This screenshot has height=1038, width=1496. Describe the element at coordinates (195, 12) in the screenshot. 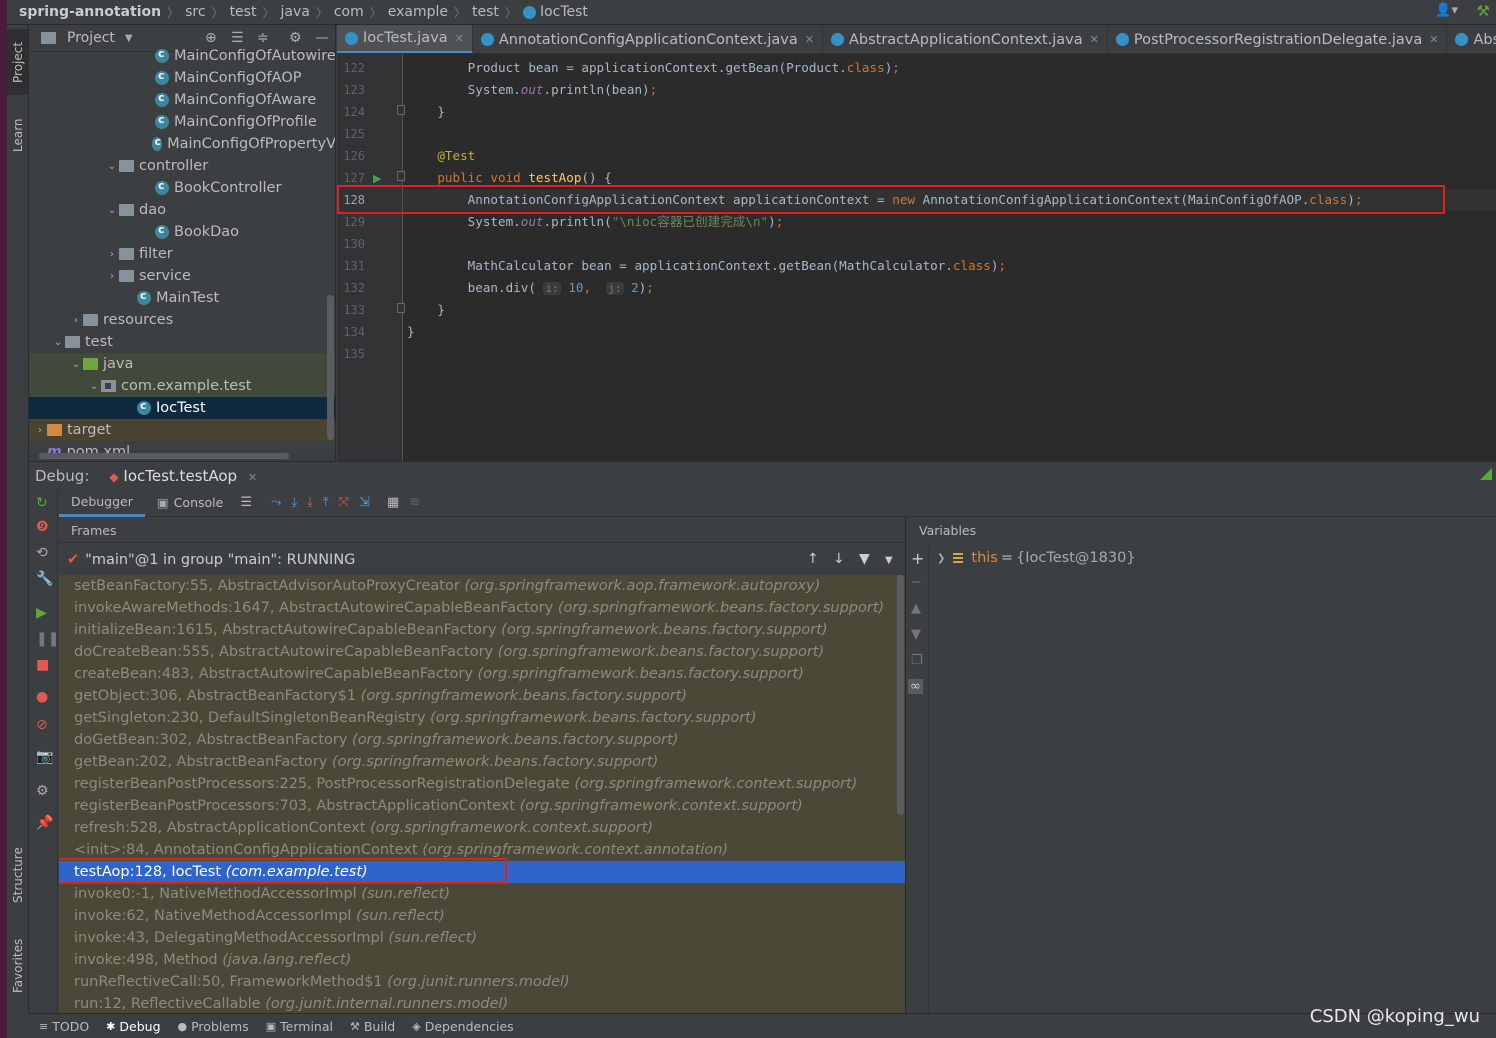

I see `breadcrumb-item: src` at that location.